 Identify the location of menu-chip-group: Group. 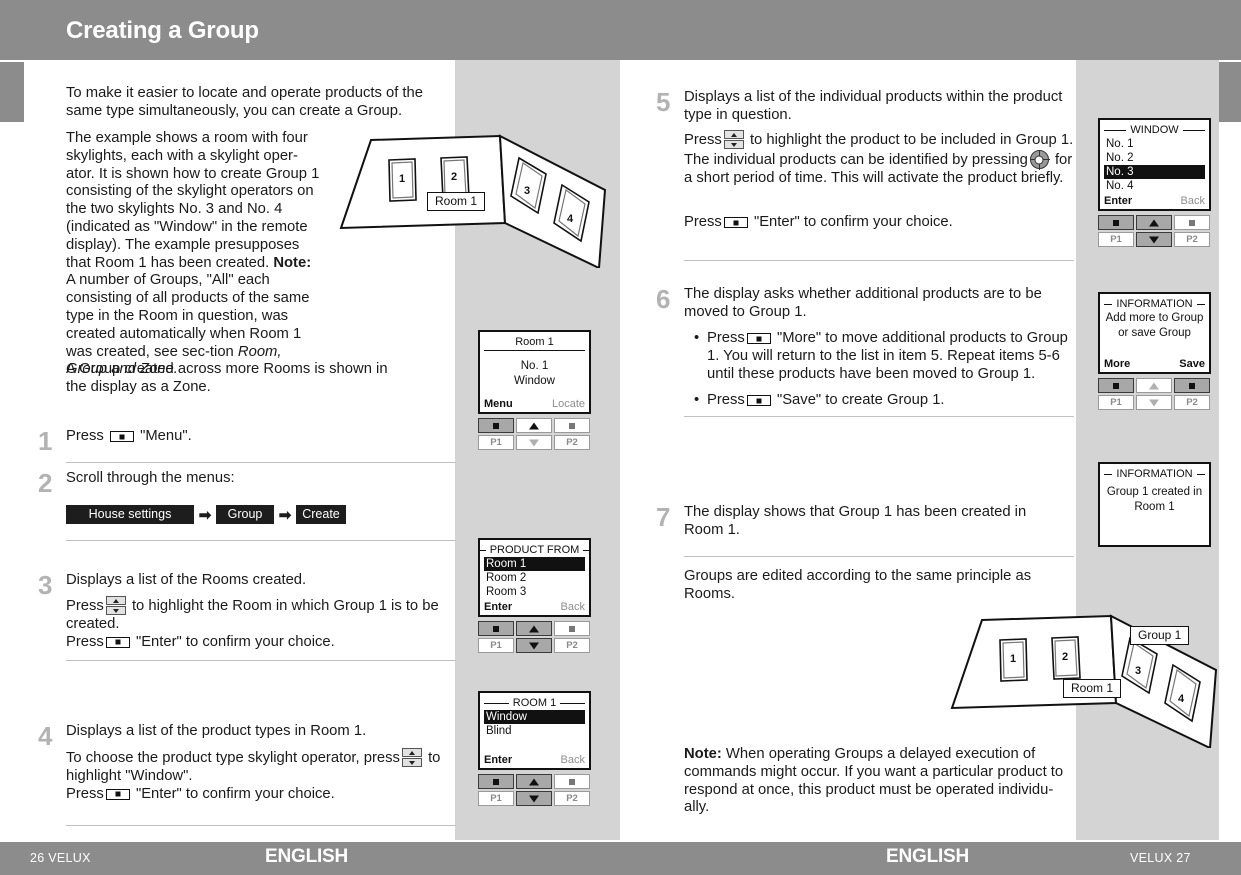
(245, 514).